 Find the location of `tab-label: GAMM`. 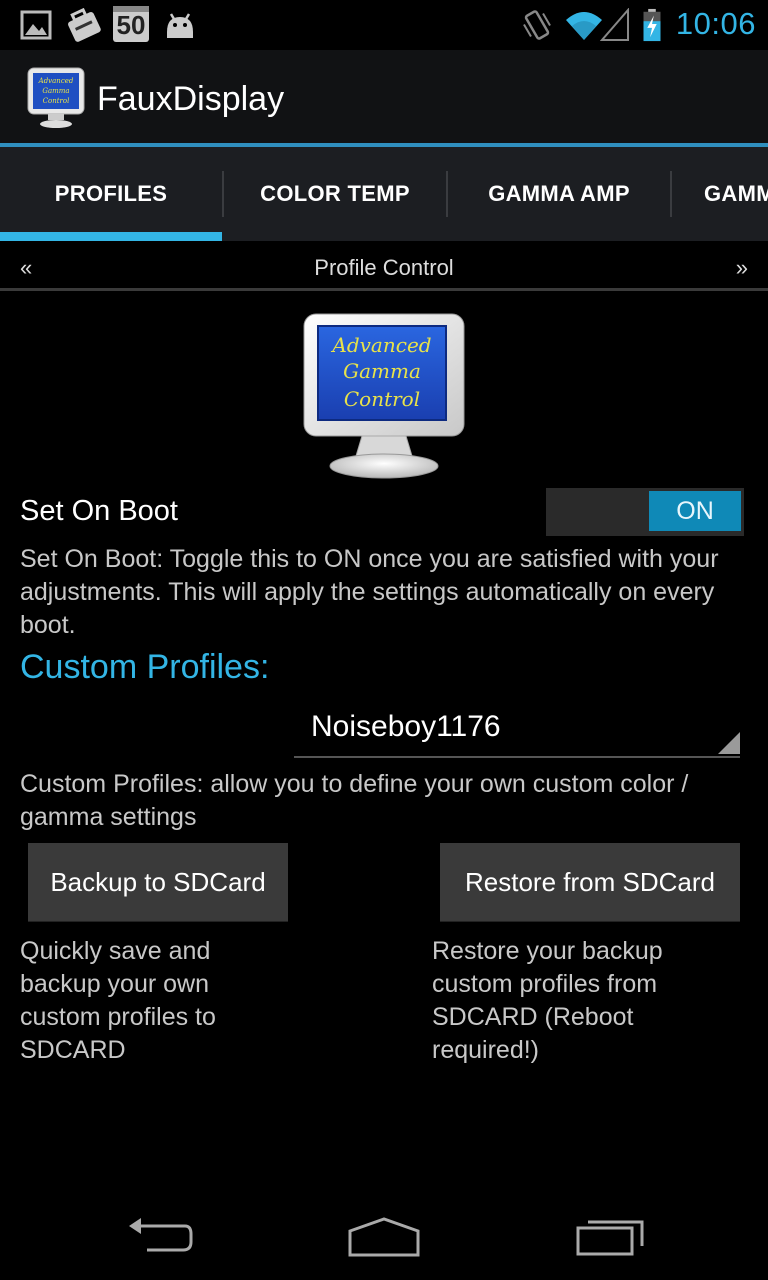

tab-label: GAMM is located at coordinates (736, 193).